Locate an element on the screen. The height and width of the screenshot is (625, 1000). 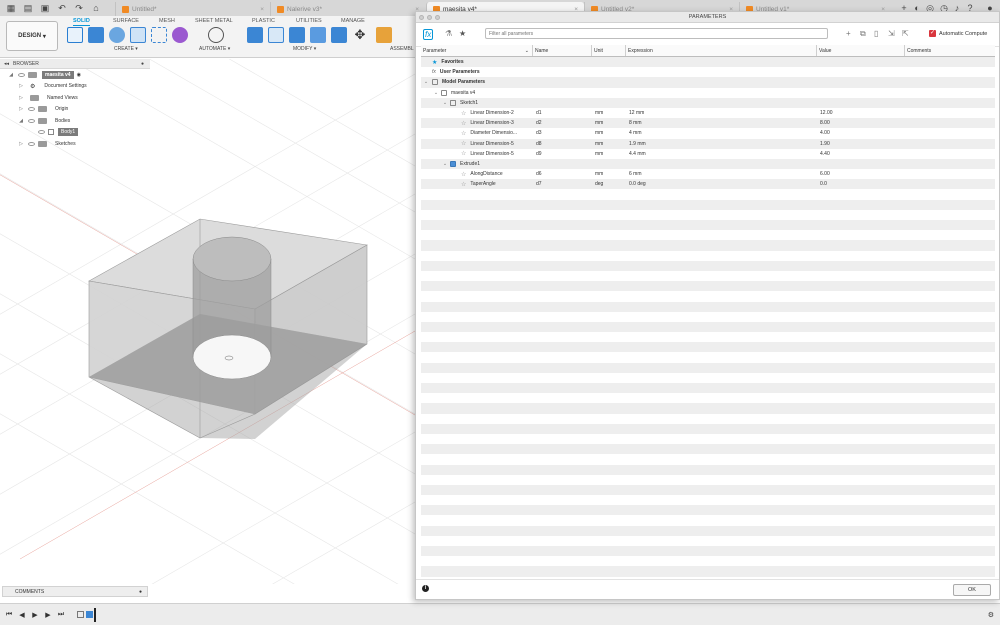
filter-icon: ⚗ is located at coordinates (448, 33).